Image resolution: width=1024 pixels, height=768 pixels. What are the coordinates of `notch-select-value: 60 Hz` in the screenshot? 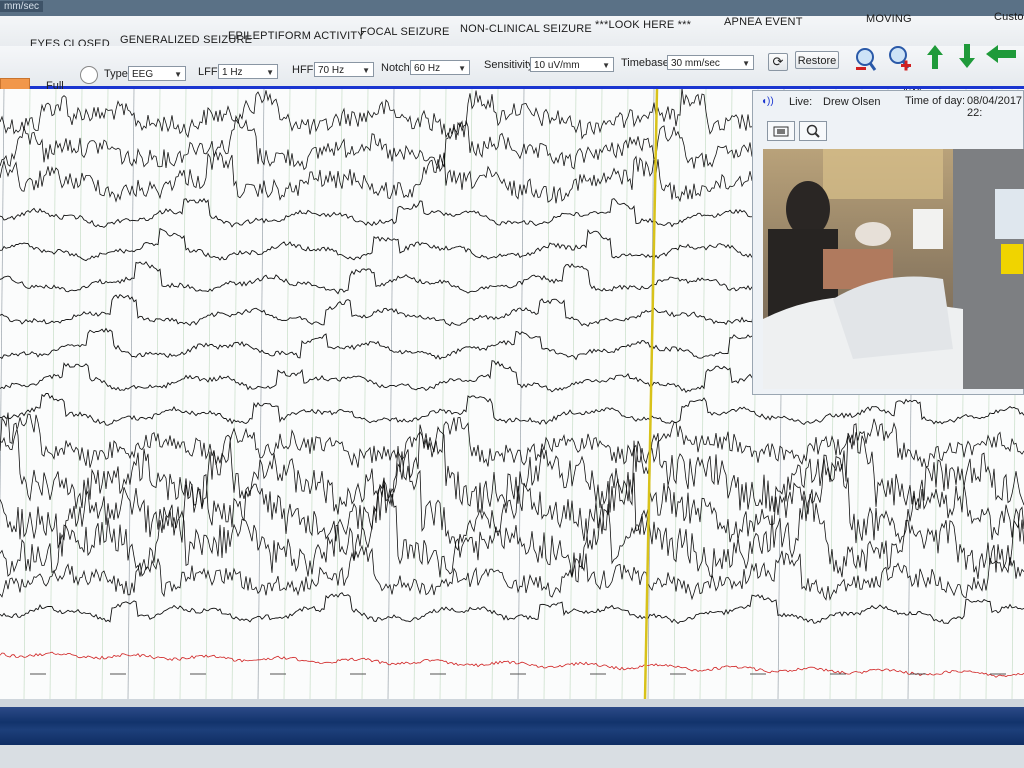 It's located at (427, 68).